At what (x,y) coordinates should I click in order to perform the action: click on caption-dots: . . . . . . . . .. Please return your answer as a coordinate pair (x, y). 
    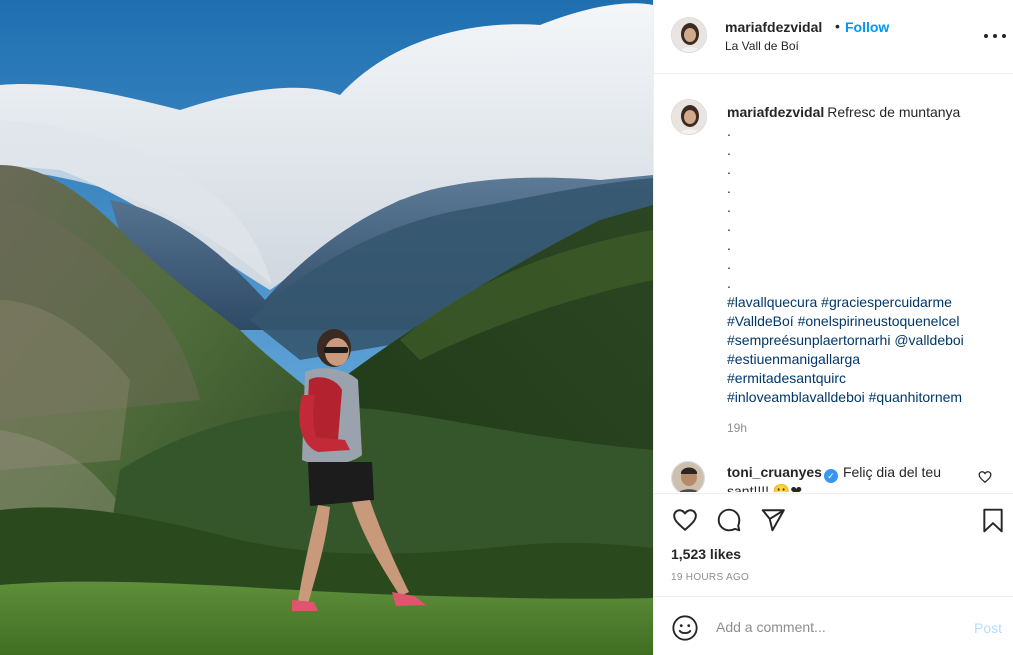
    Looking at the image, I should click on (863, 207).